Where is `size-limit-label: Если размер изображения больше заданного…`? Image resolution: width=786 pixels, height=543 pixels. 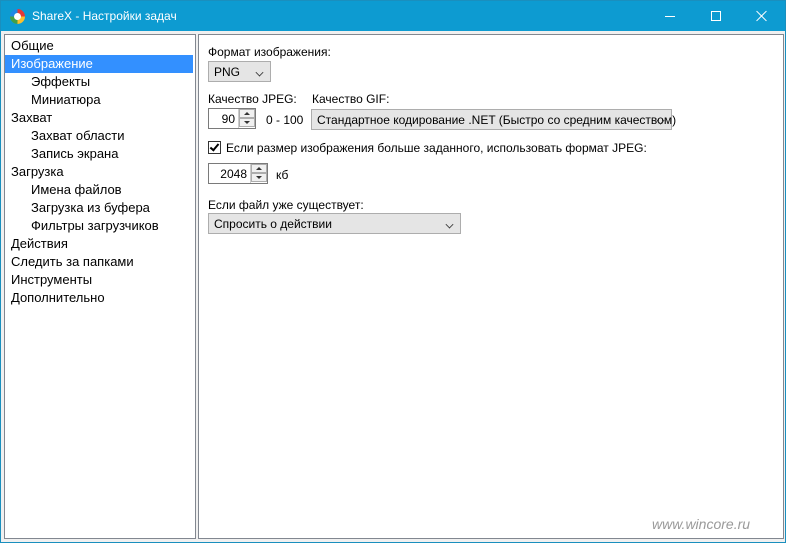 size-limit-label: Если размер изображения больше заданного… is located at coordinates (436, 148).